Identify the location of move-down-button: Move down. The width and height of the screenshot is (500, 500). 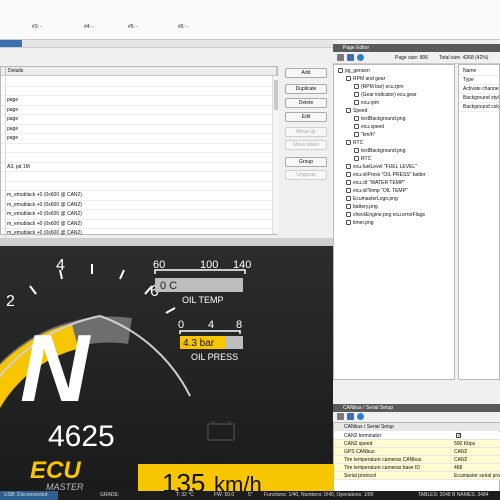
(306, 145).